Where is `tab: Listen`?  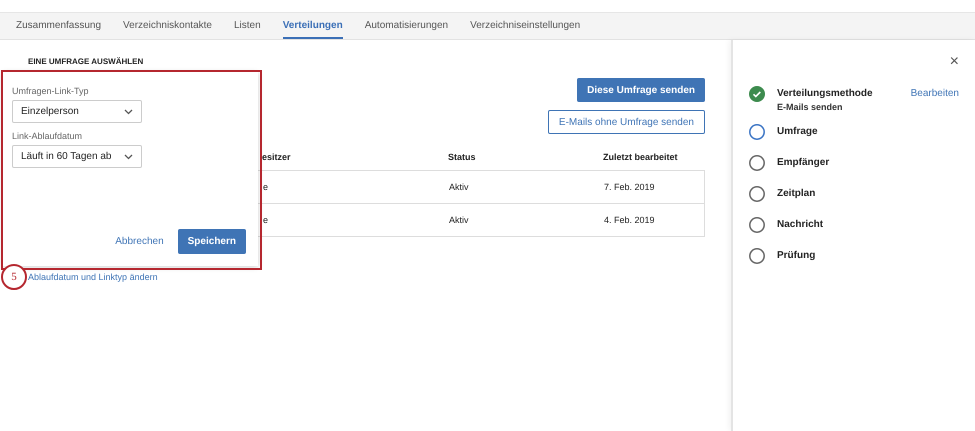 tab: Listen is located at coordinates (247, 26).